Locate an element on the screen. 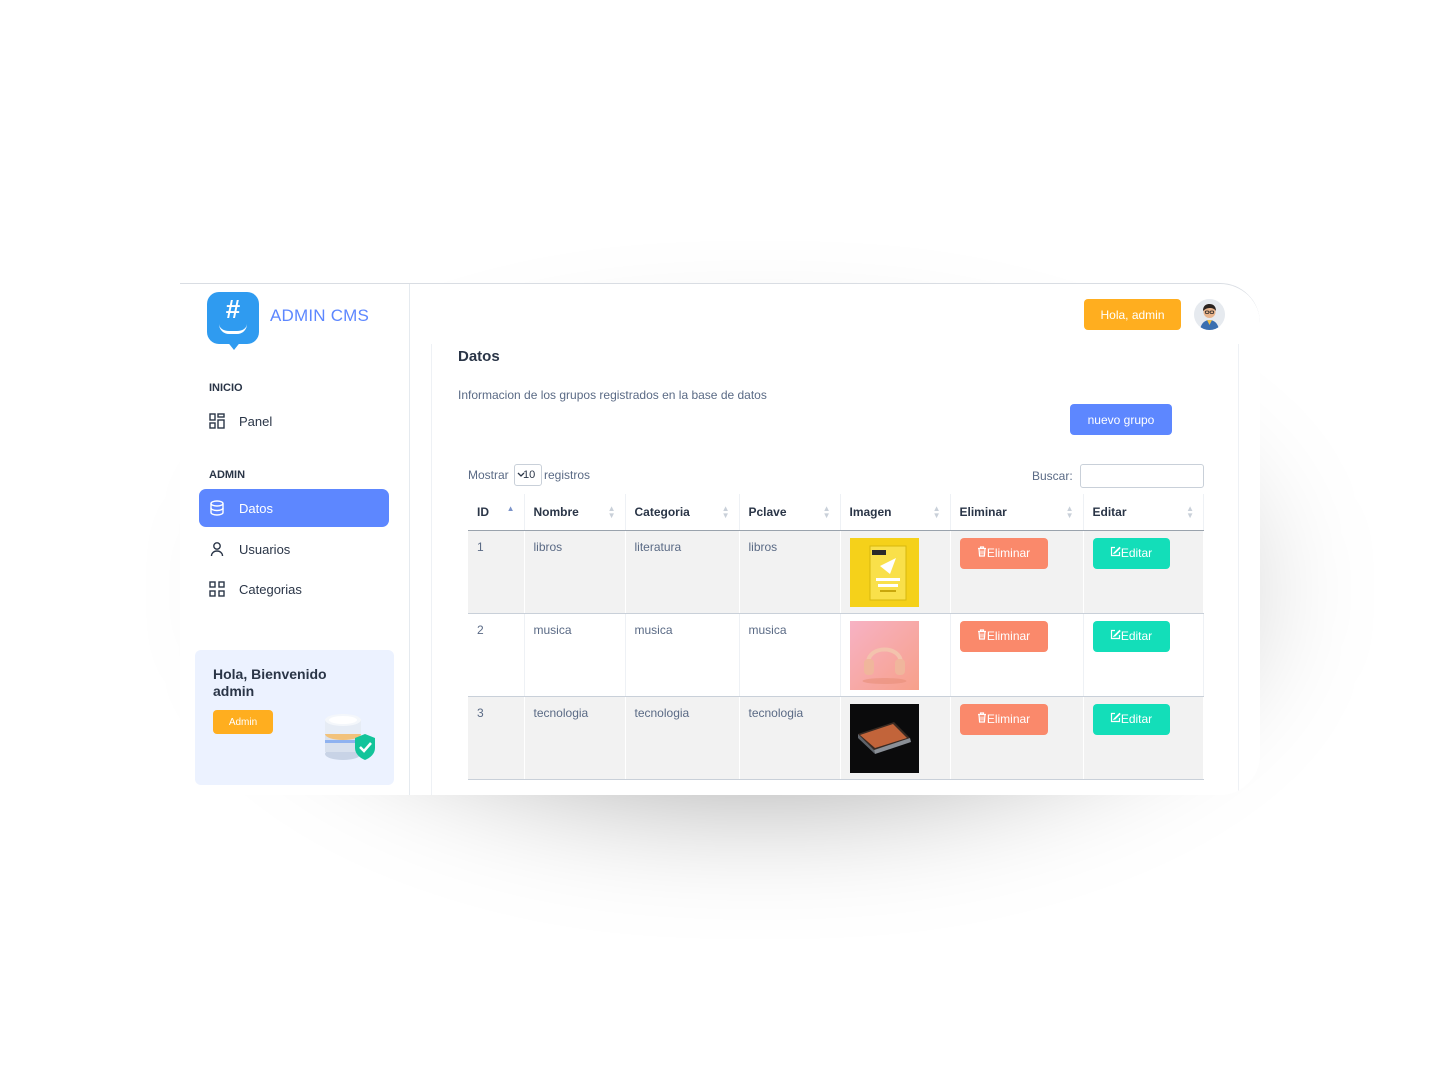 The height and width of the screenshot is (1080, 1440). sidebar-item-usuarios: Usuarios is located at coordinates (294, 549).